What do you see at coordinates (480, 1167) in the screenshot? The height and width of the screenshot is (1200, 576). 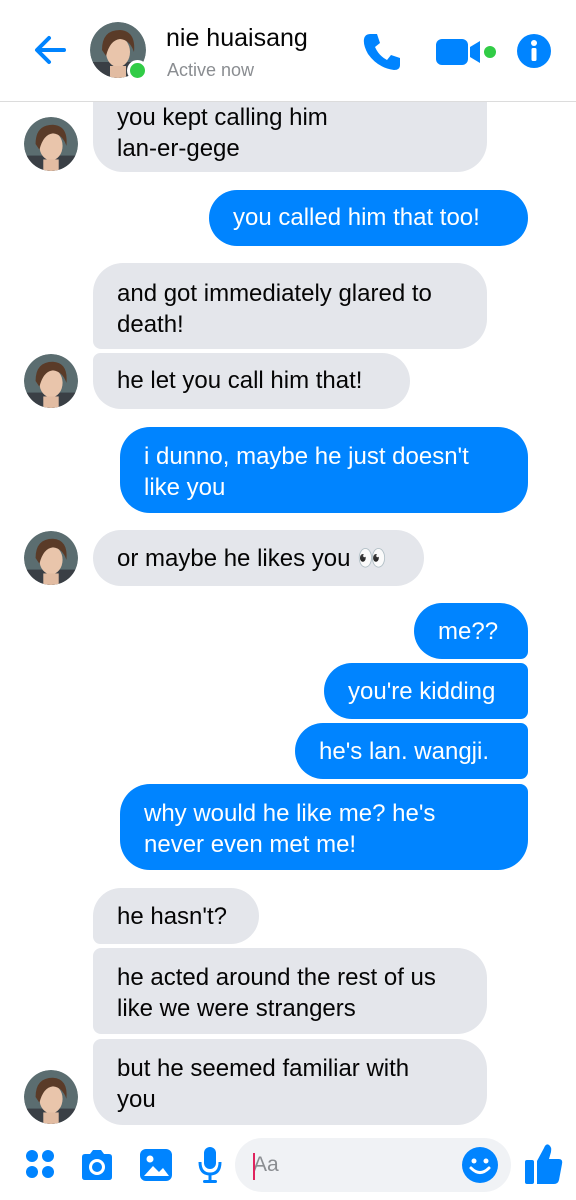 I see `emoji-icon` at bounding box center [480, 1167].